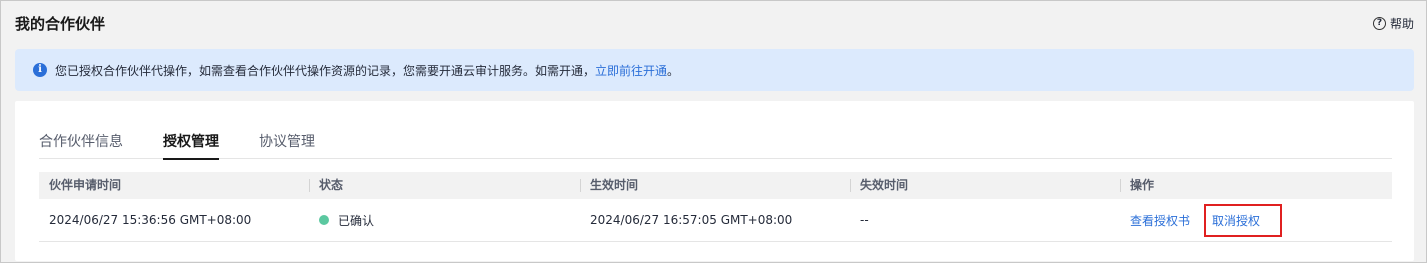 The height and width of the screenshot is (263, 1427). Describe the element at coordinates (673, 70) in the screenshot. I see `notice-suffix: 。` at that location.